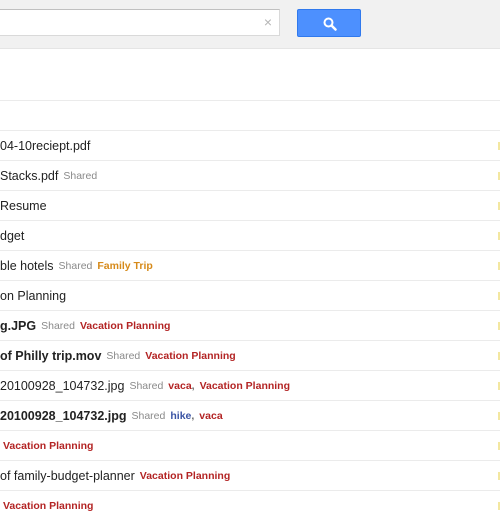 The width and height of the screenshot is (500, 520). What do you see at coordinates (18, 326) in the screenshot?
I see `file-name: g.JPG` at bounding box center [18, 326].